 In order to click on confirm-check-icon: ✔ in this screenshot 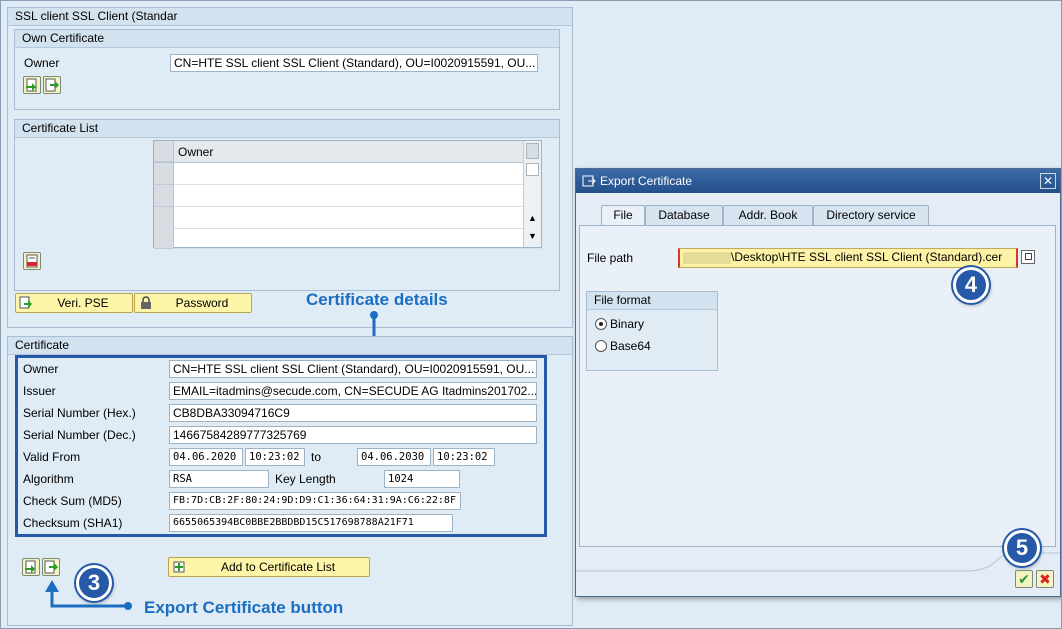, I will do `click(1024, 579)`.